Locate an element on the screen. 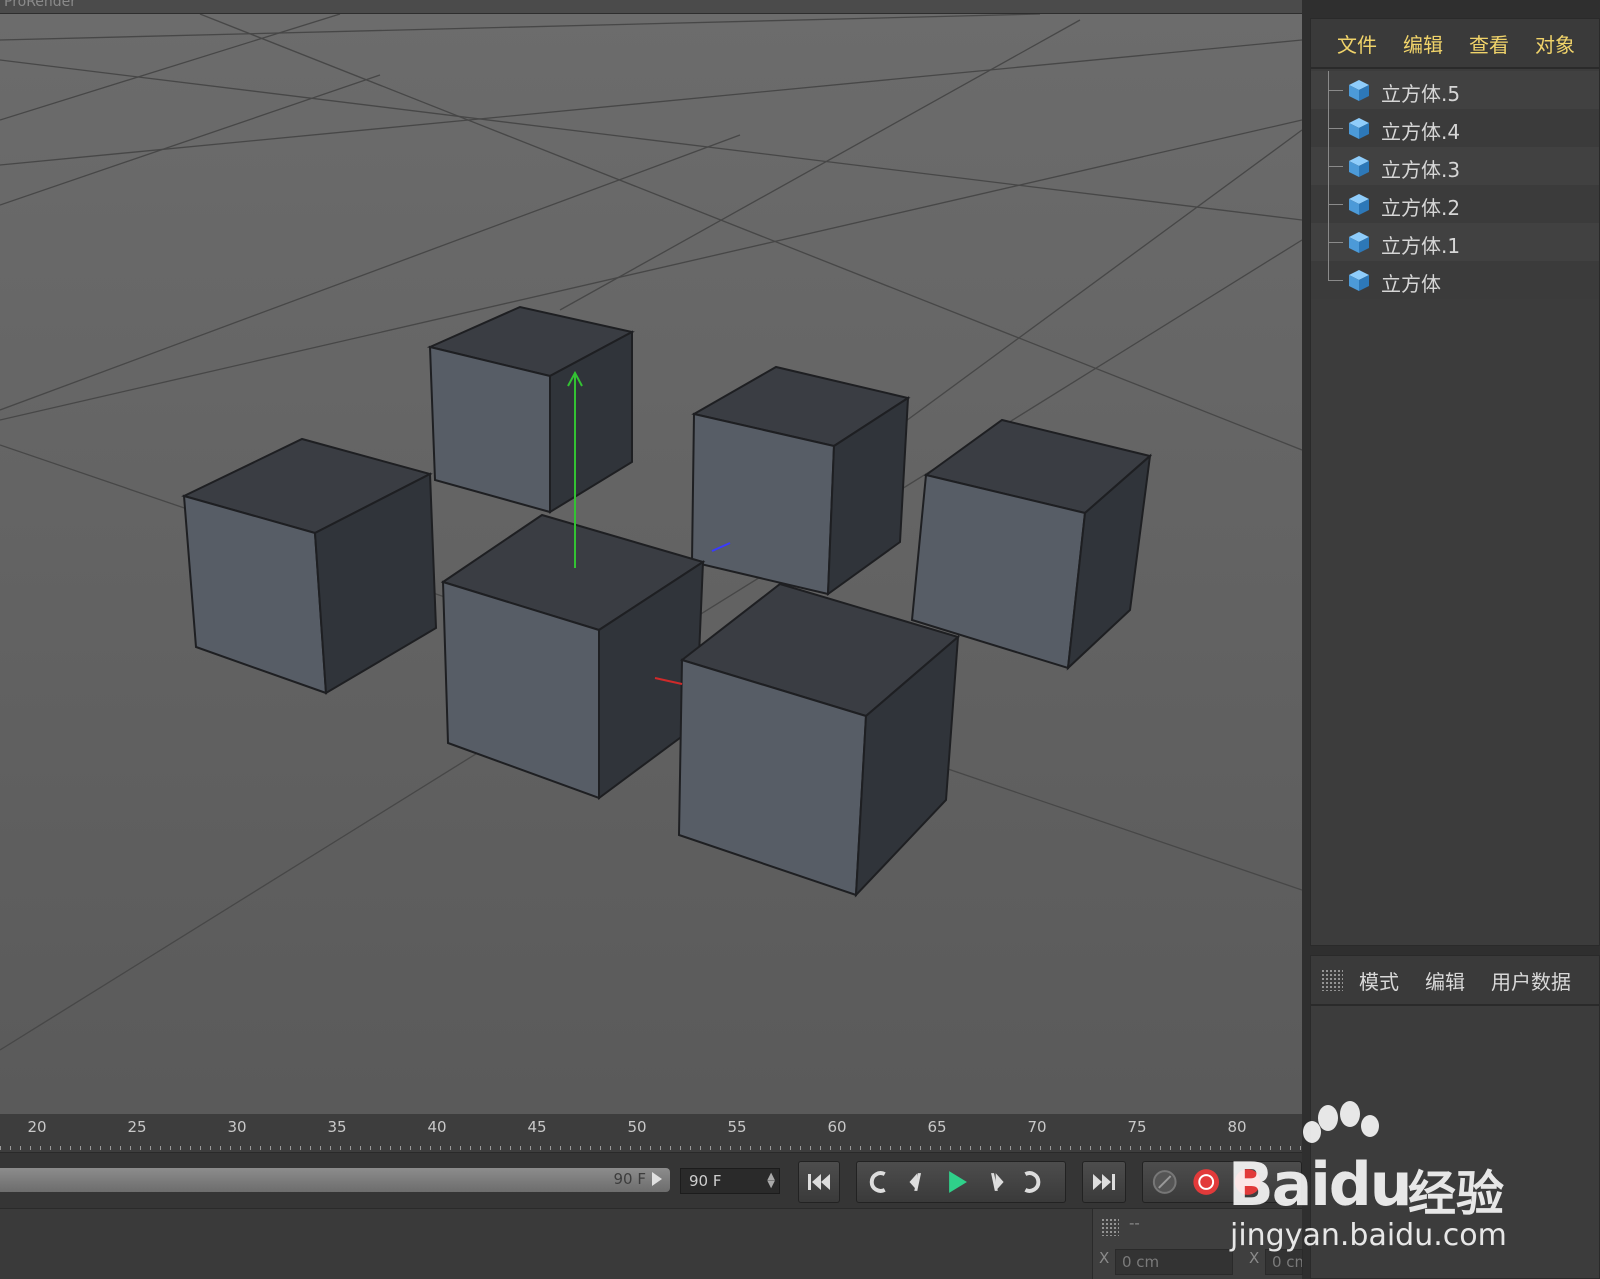 This screenshot has width=1600, height=1279. timeline-ruler: 20 25 30 35 40 45 50 55 60 65 70 75 80 is located at coordinates (651, 1132).